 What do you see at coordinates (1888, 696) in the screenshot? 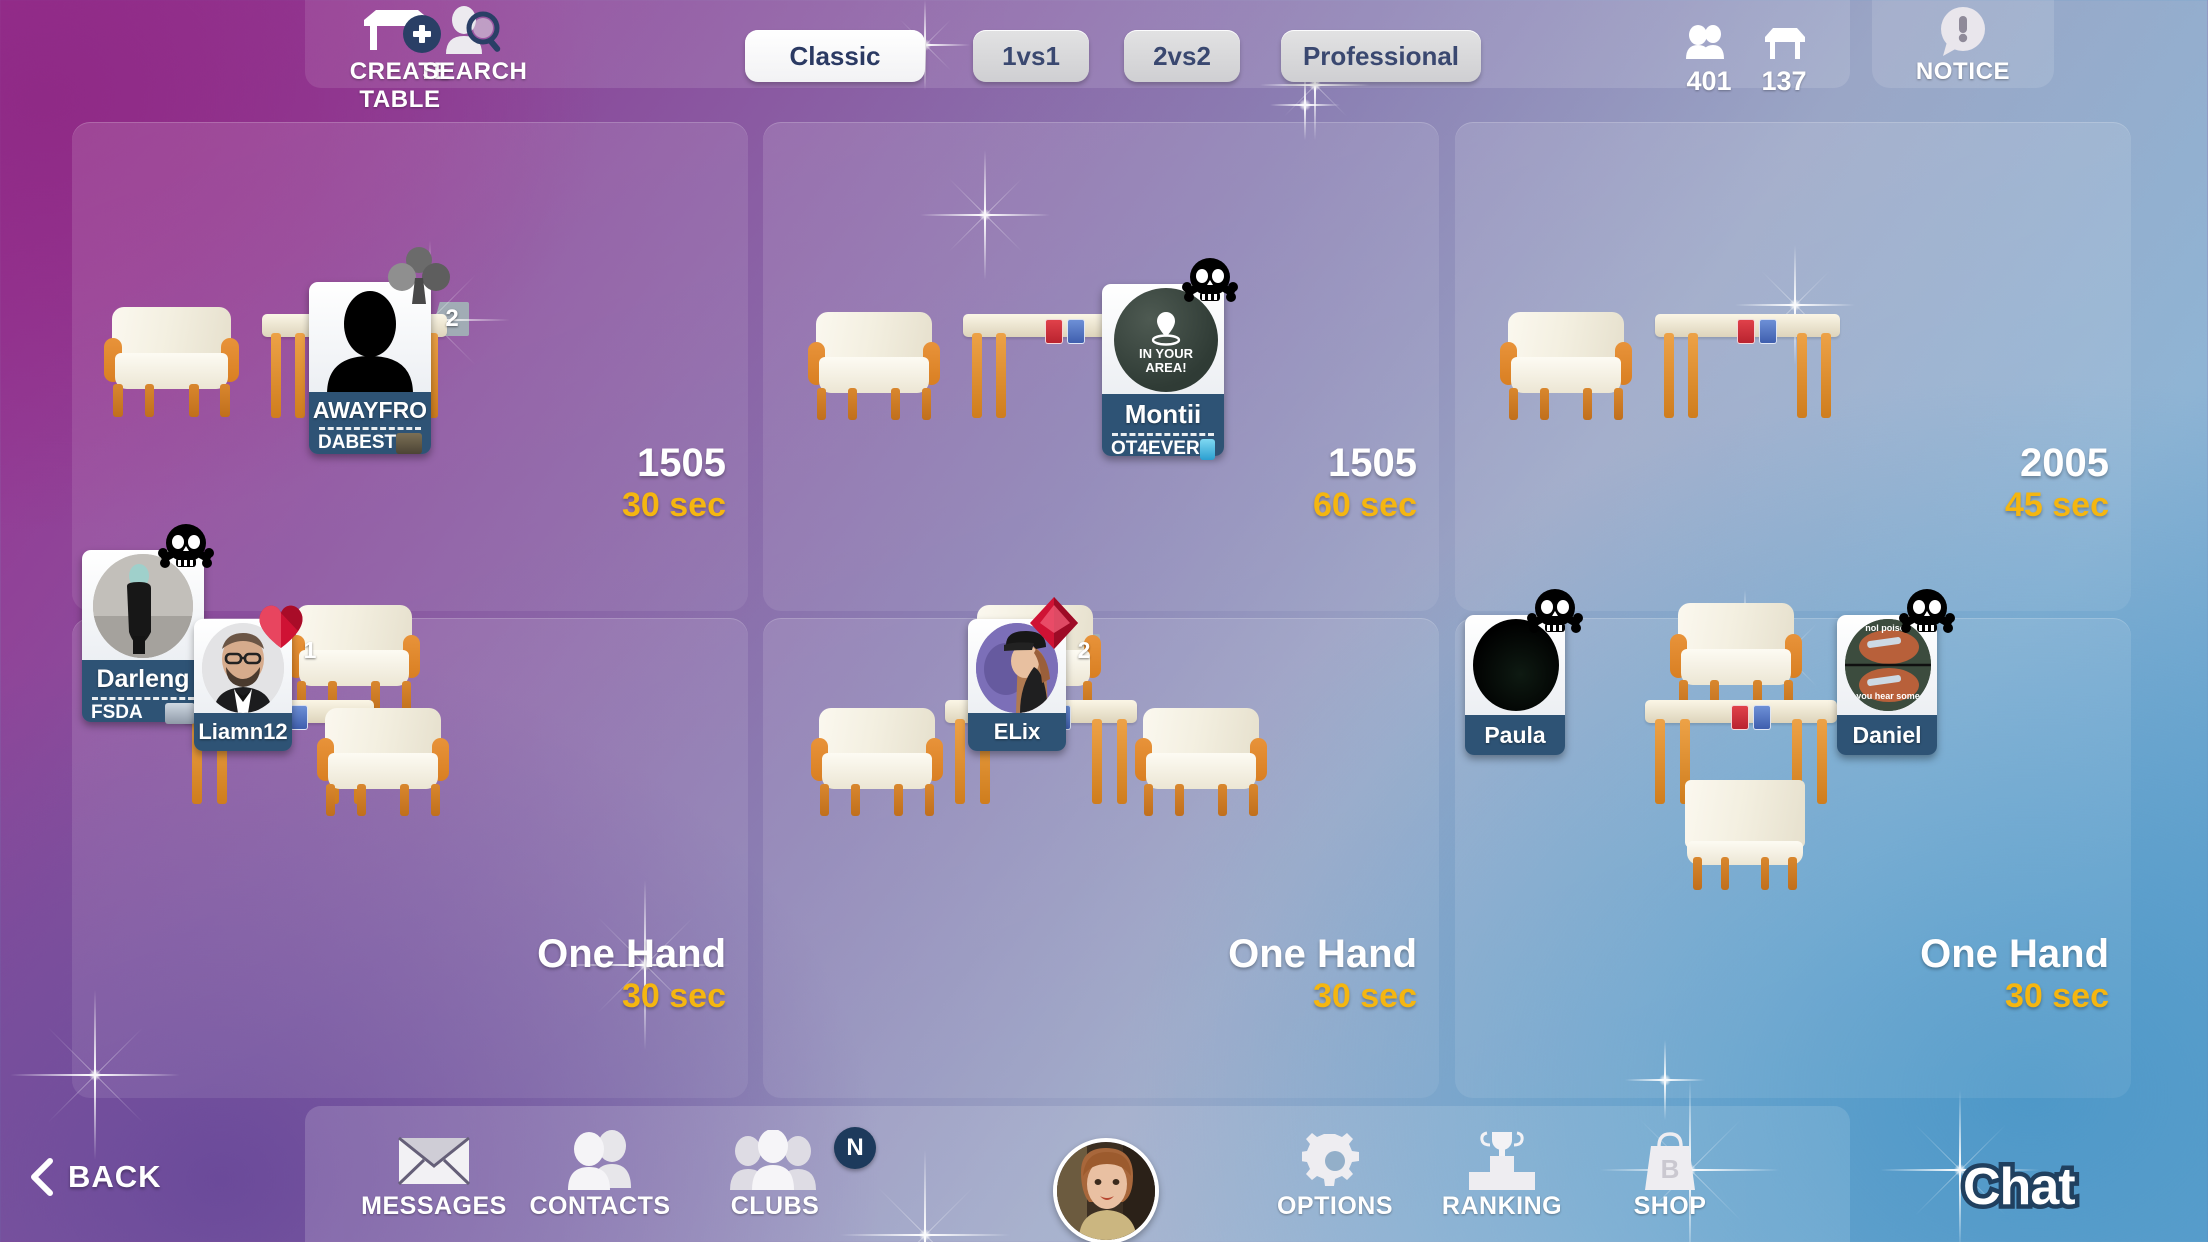
I see `svg-text: you hear some` at bounding box center [1888, 696].